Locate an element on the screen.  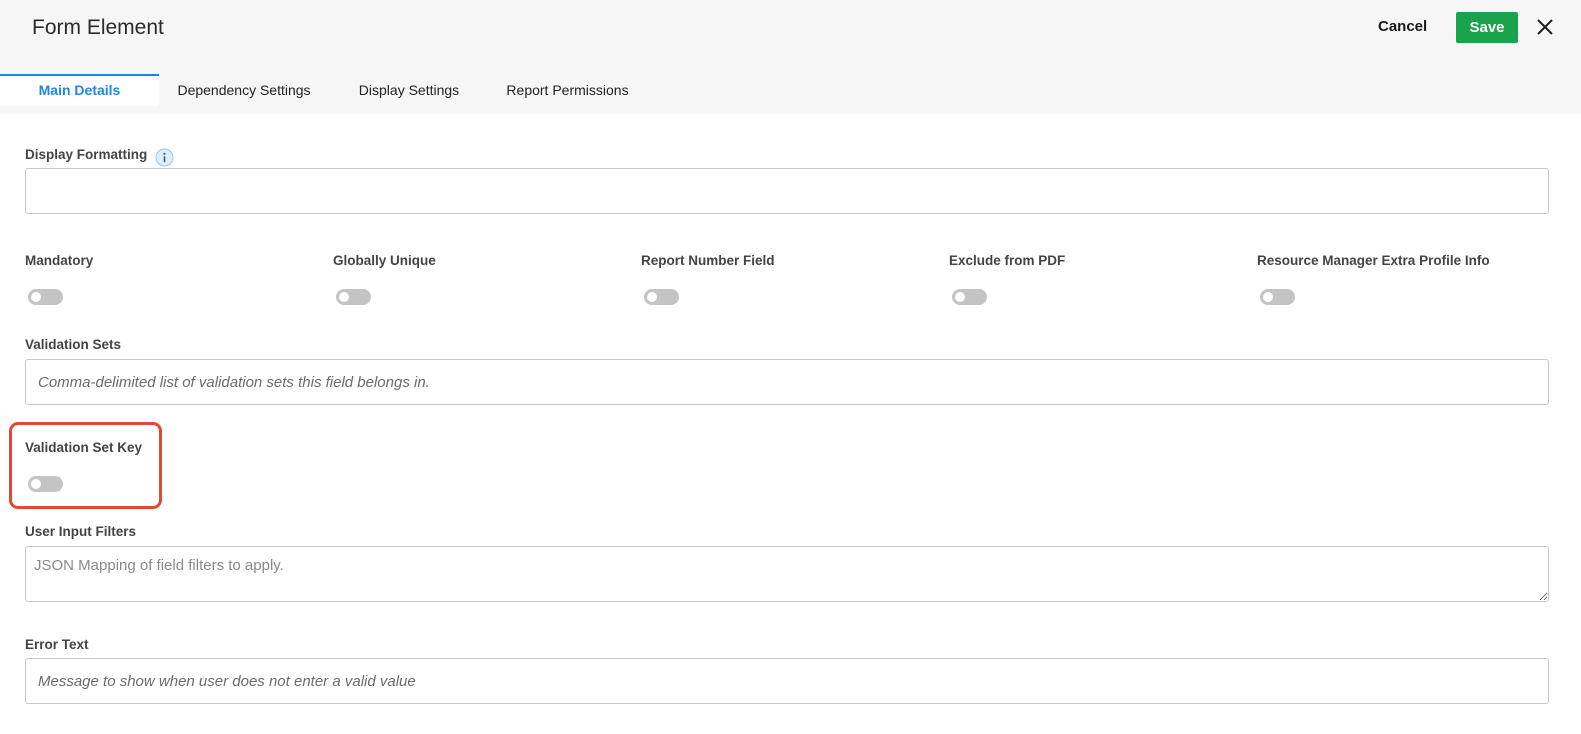
display-formatting-label: Display Formatting is located at coordinates (86, 154).